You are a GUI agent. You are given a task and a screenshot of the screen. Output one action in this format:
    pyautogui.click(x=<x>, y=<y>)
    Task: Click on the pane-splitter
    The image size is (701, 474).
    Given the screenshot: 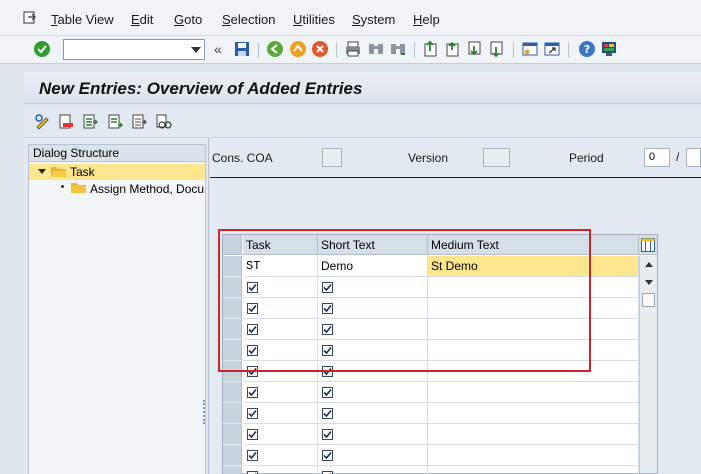 What is the action you would take?
    pyautogui.click(x=204, y=412)
    